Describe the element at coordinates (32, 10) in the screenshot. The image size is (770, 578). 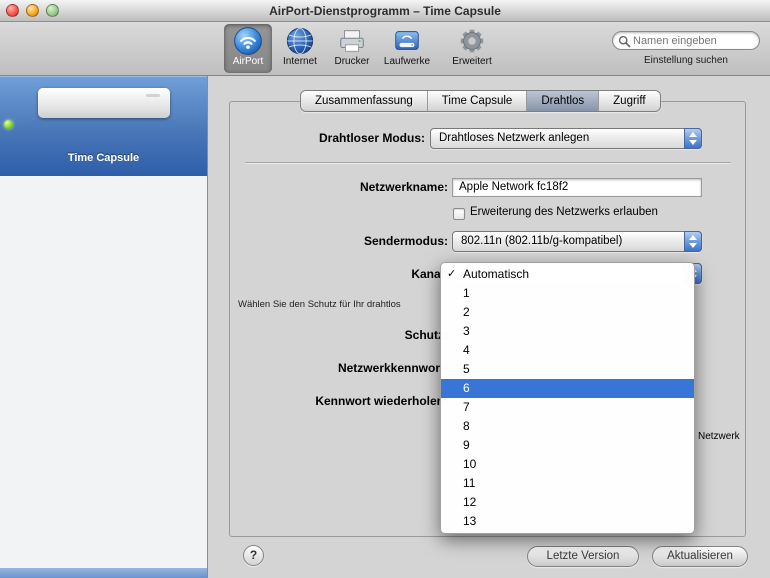
I see `minimize-button` at that location.